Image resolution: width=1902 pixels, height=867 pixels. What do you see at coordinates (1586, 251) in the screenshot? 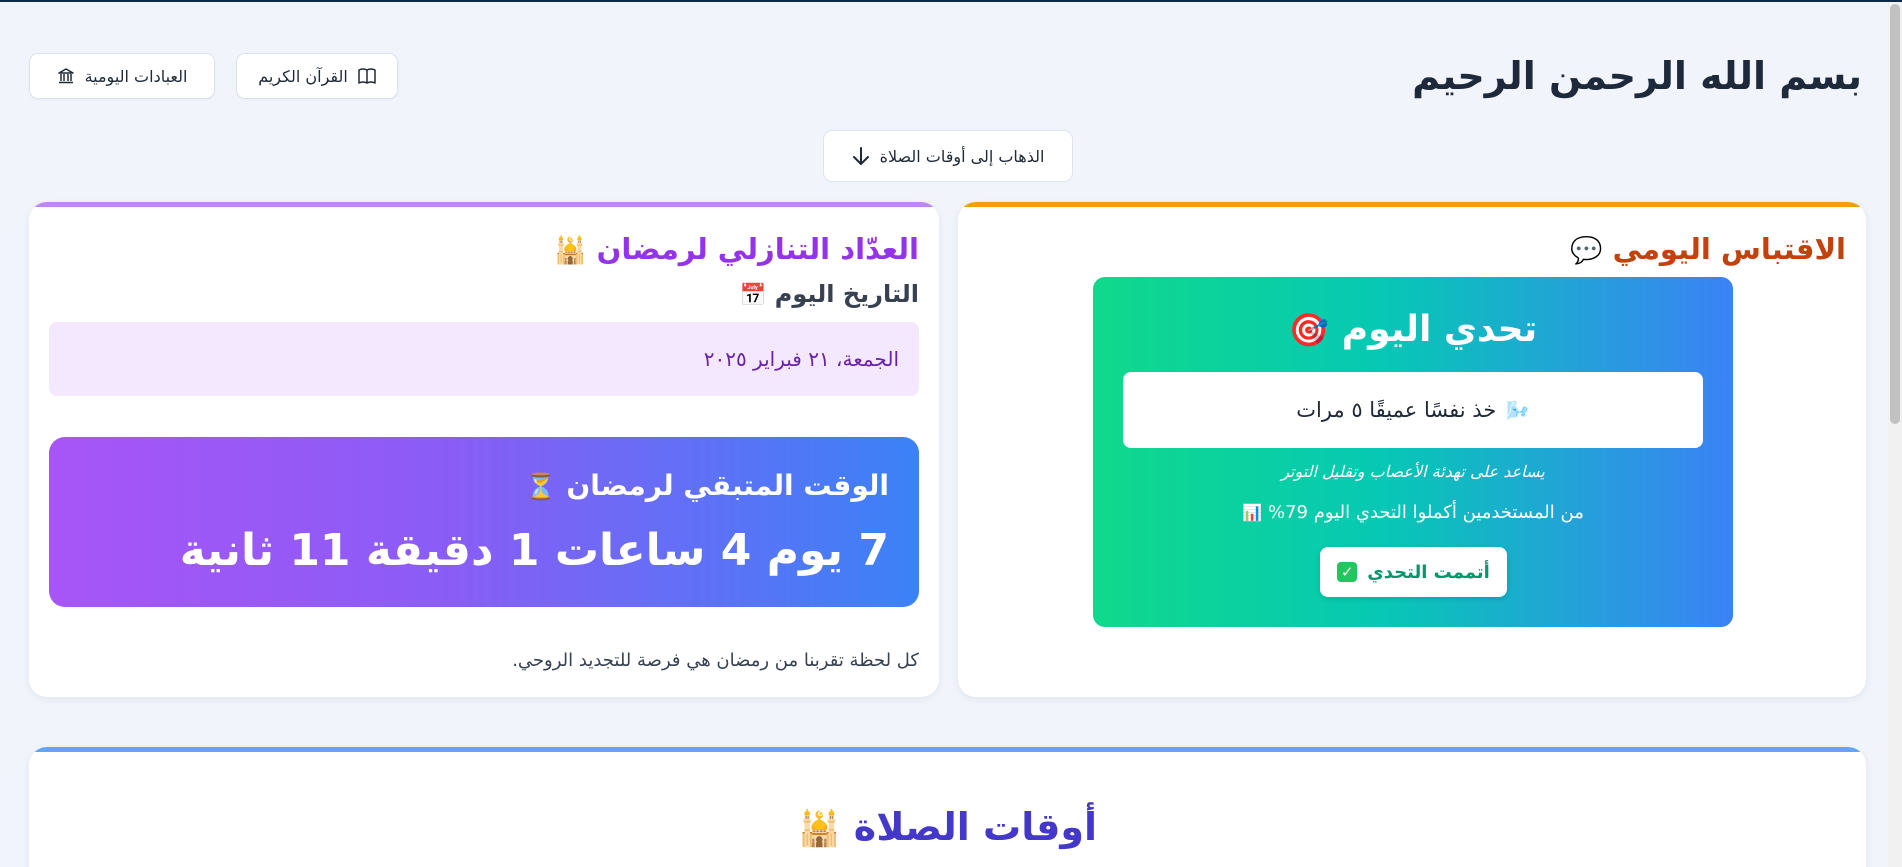
I see `speech-bubble-icon: 💬` at bounding box center [1586, 251].